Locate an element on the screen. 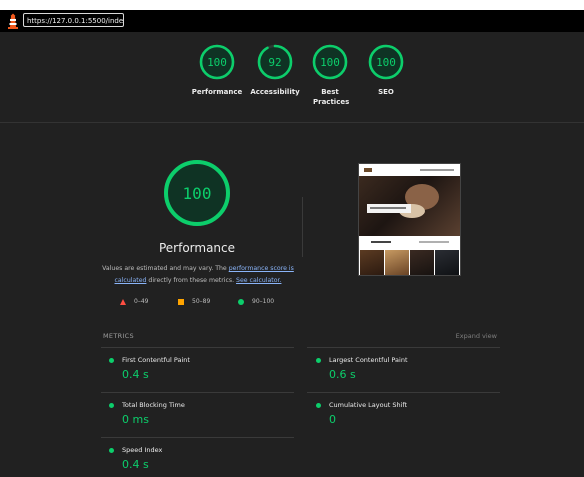 The image size is (584, 477). performance-gauge: 100 is located at coordinates (197, 193).